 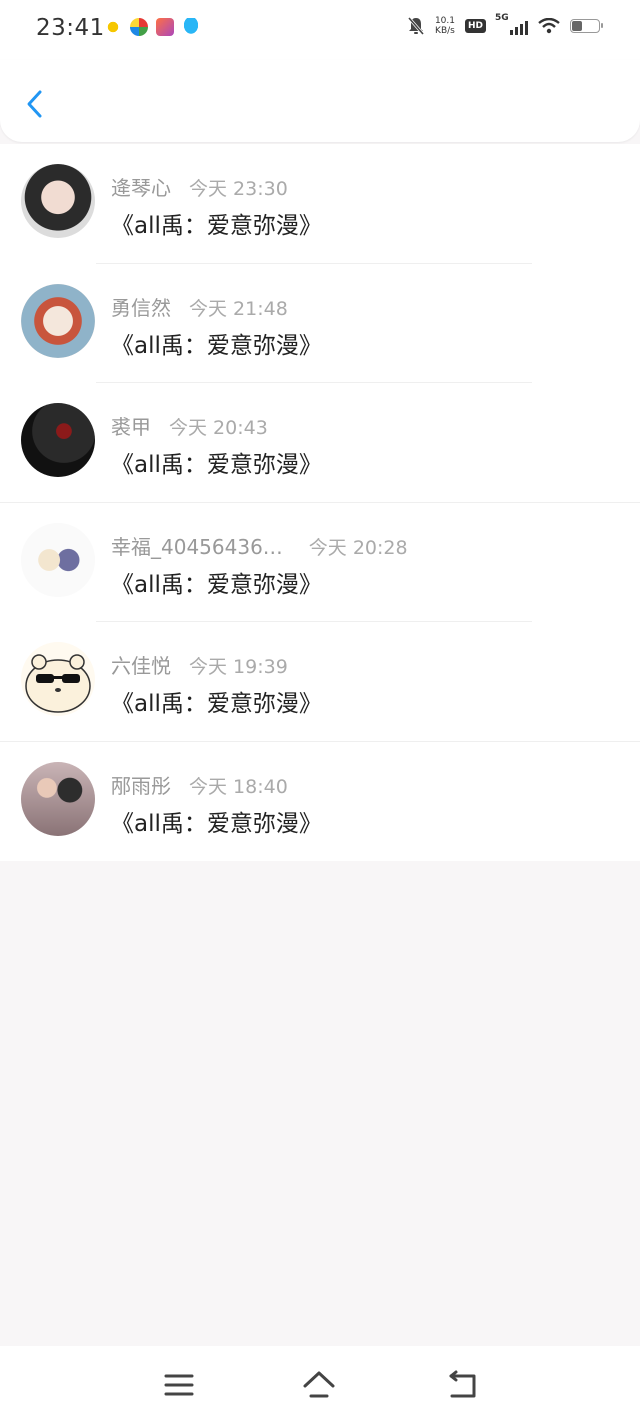 What do you see at coordinates (141, 784) in the screenshot?
I see `sender-name: 邴雨彤` at bounding box center [141, 784].